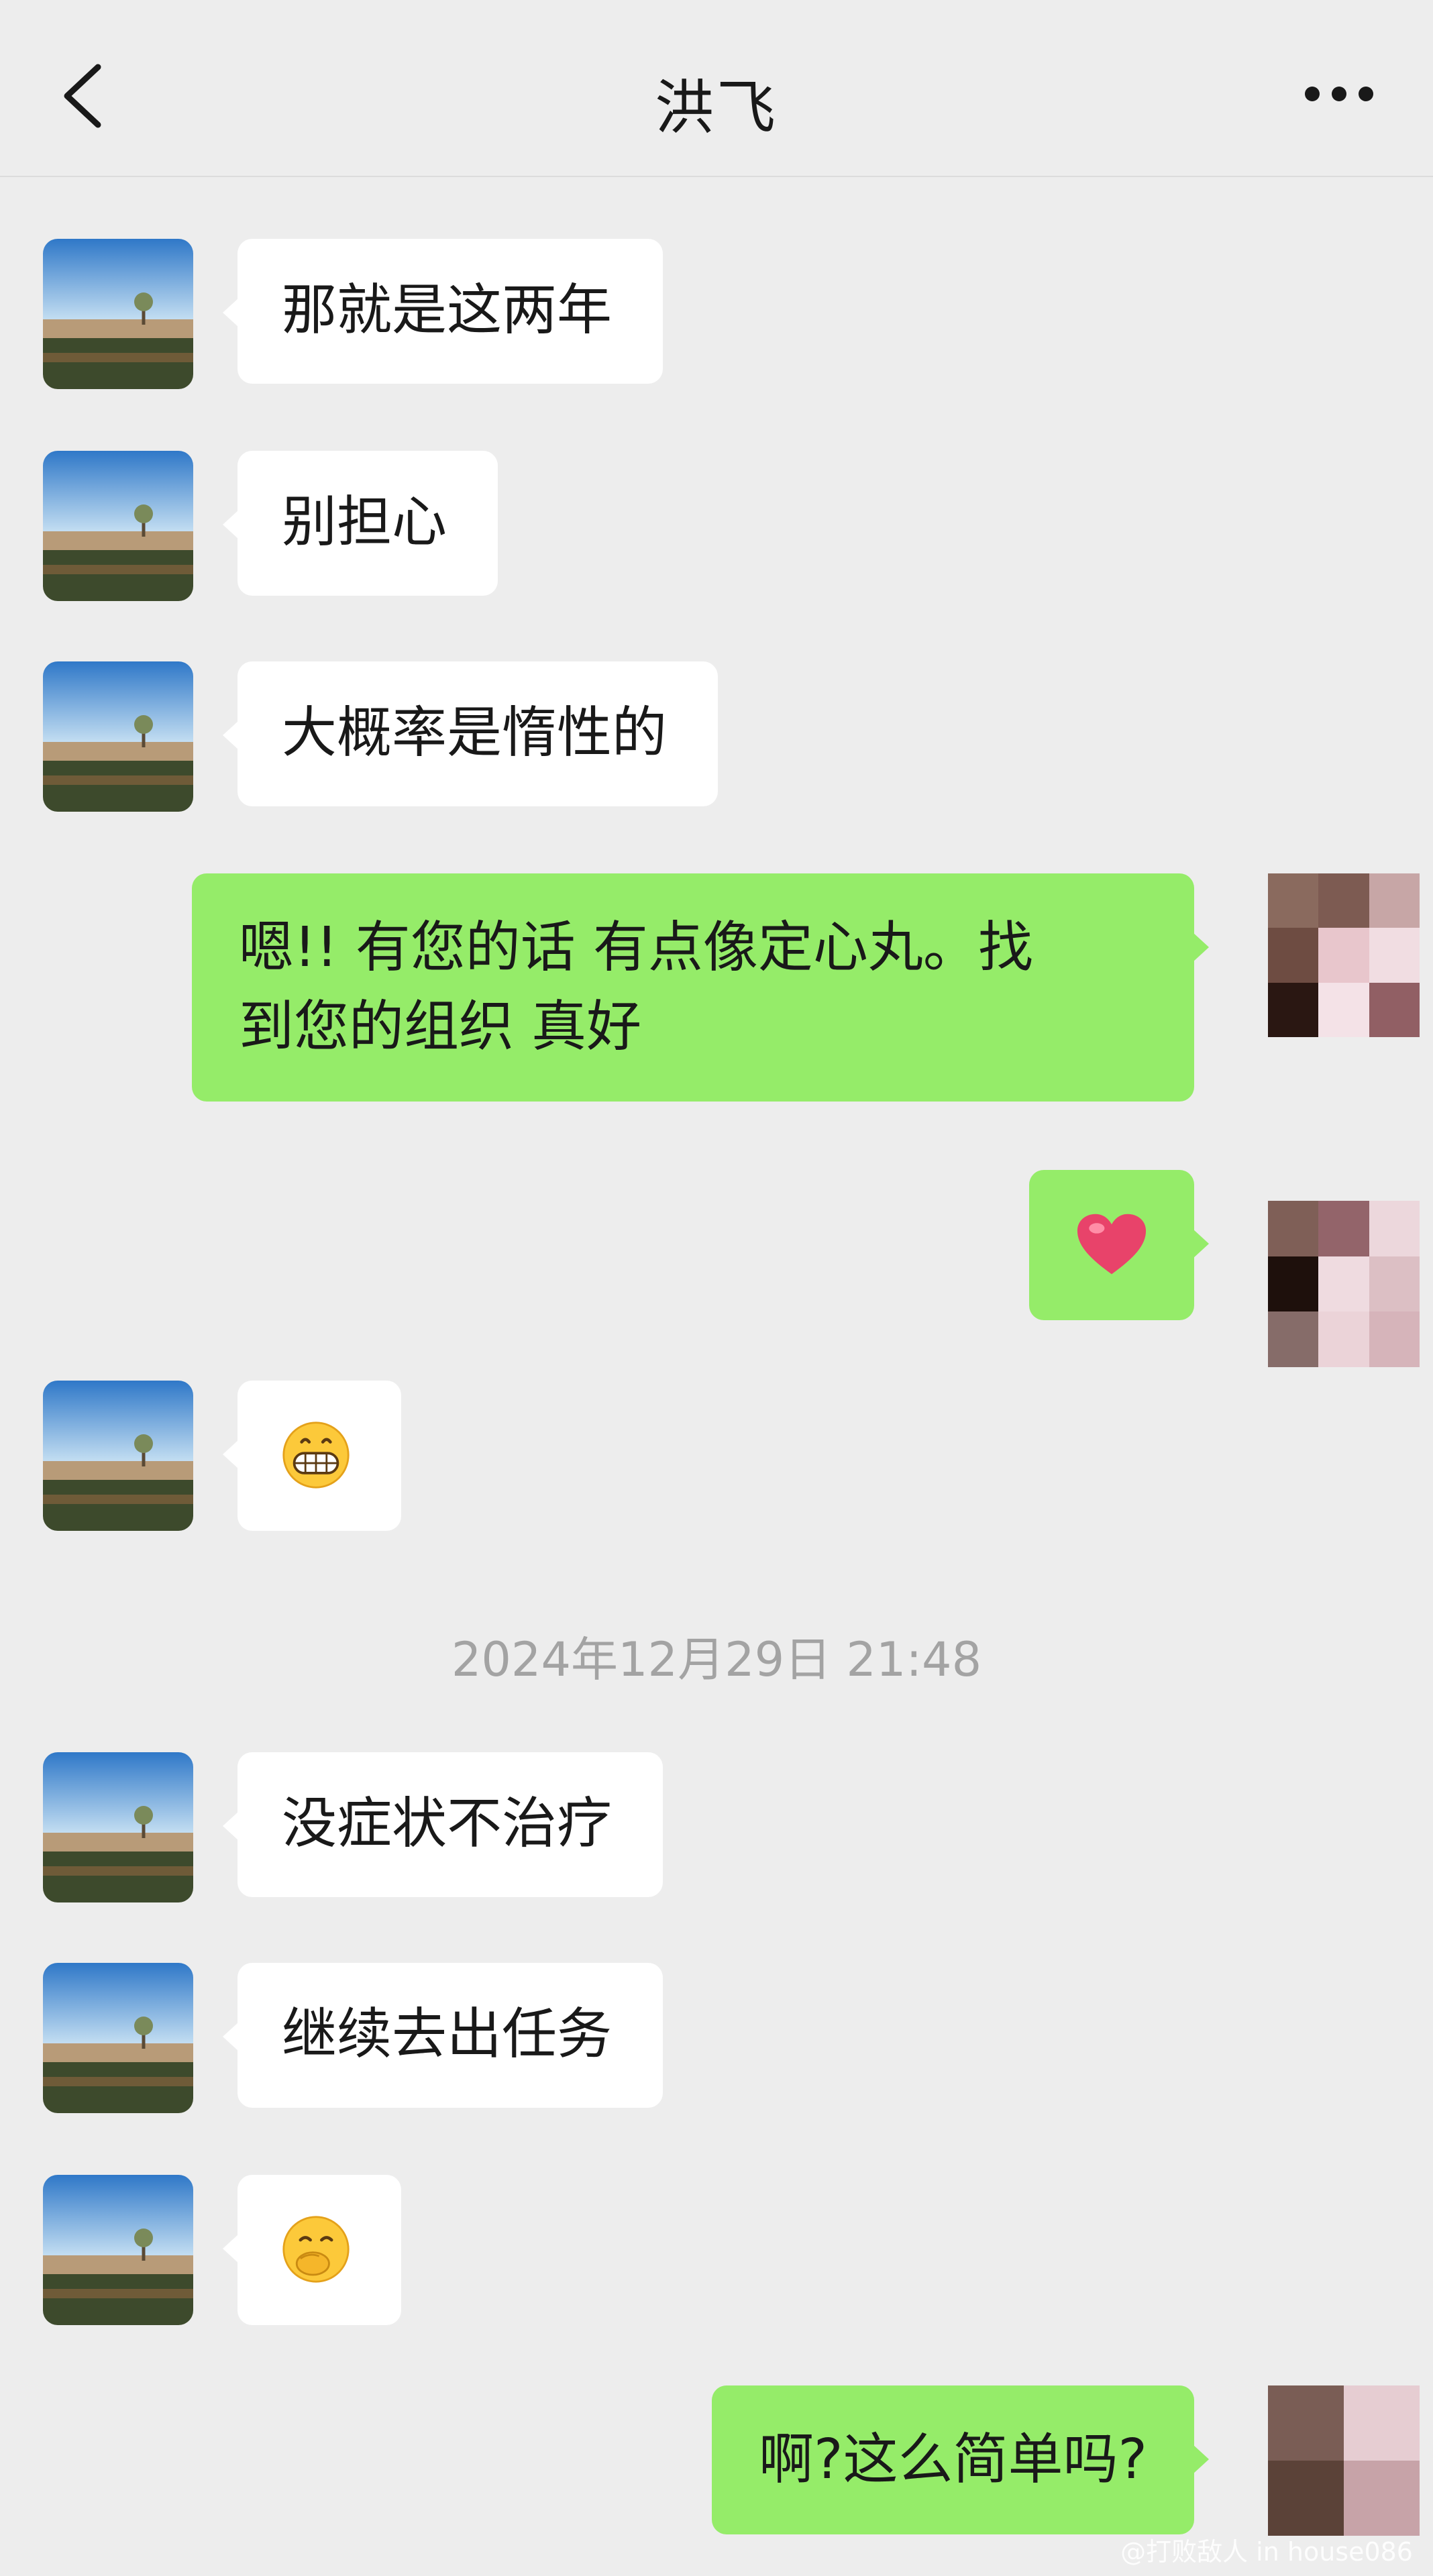 The image size is (1433, 2576). Describe the element at coordinates (364, 522) in the screenshot. I see `message-text: 别担心` at that location.